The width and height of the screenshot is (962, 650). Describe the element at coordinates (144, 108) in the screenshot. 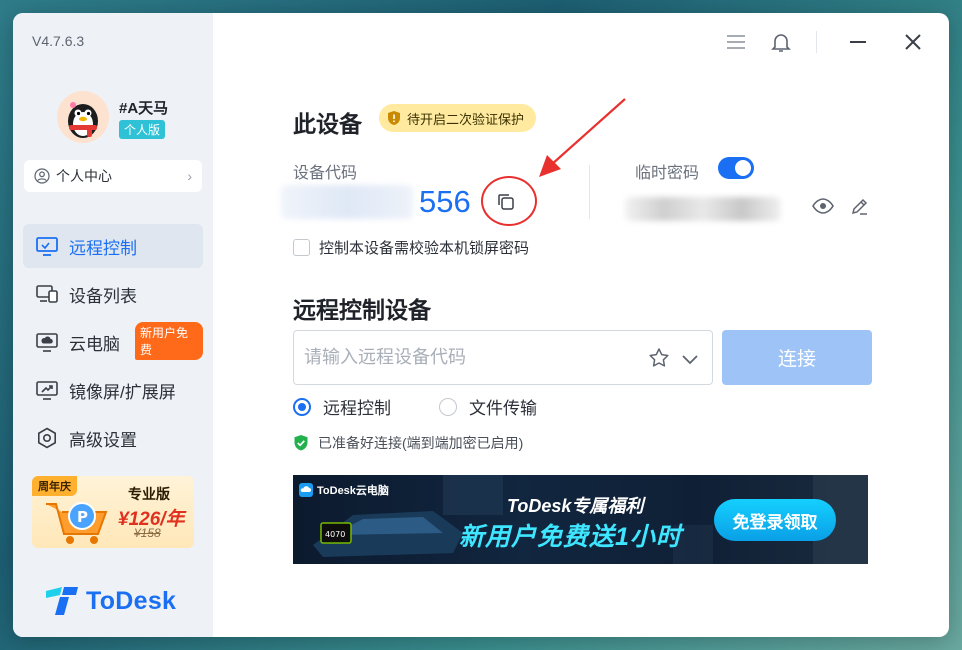

I see `username: #A天马` at that location.